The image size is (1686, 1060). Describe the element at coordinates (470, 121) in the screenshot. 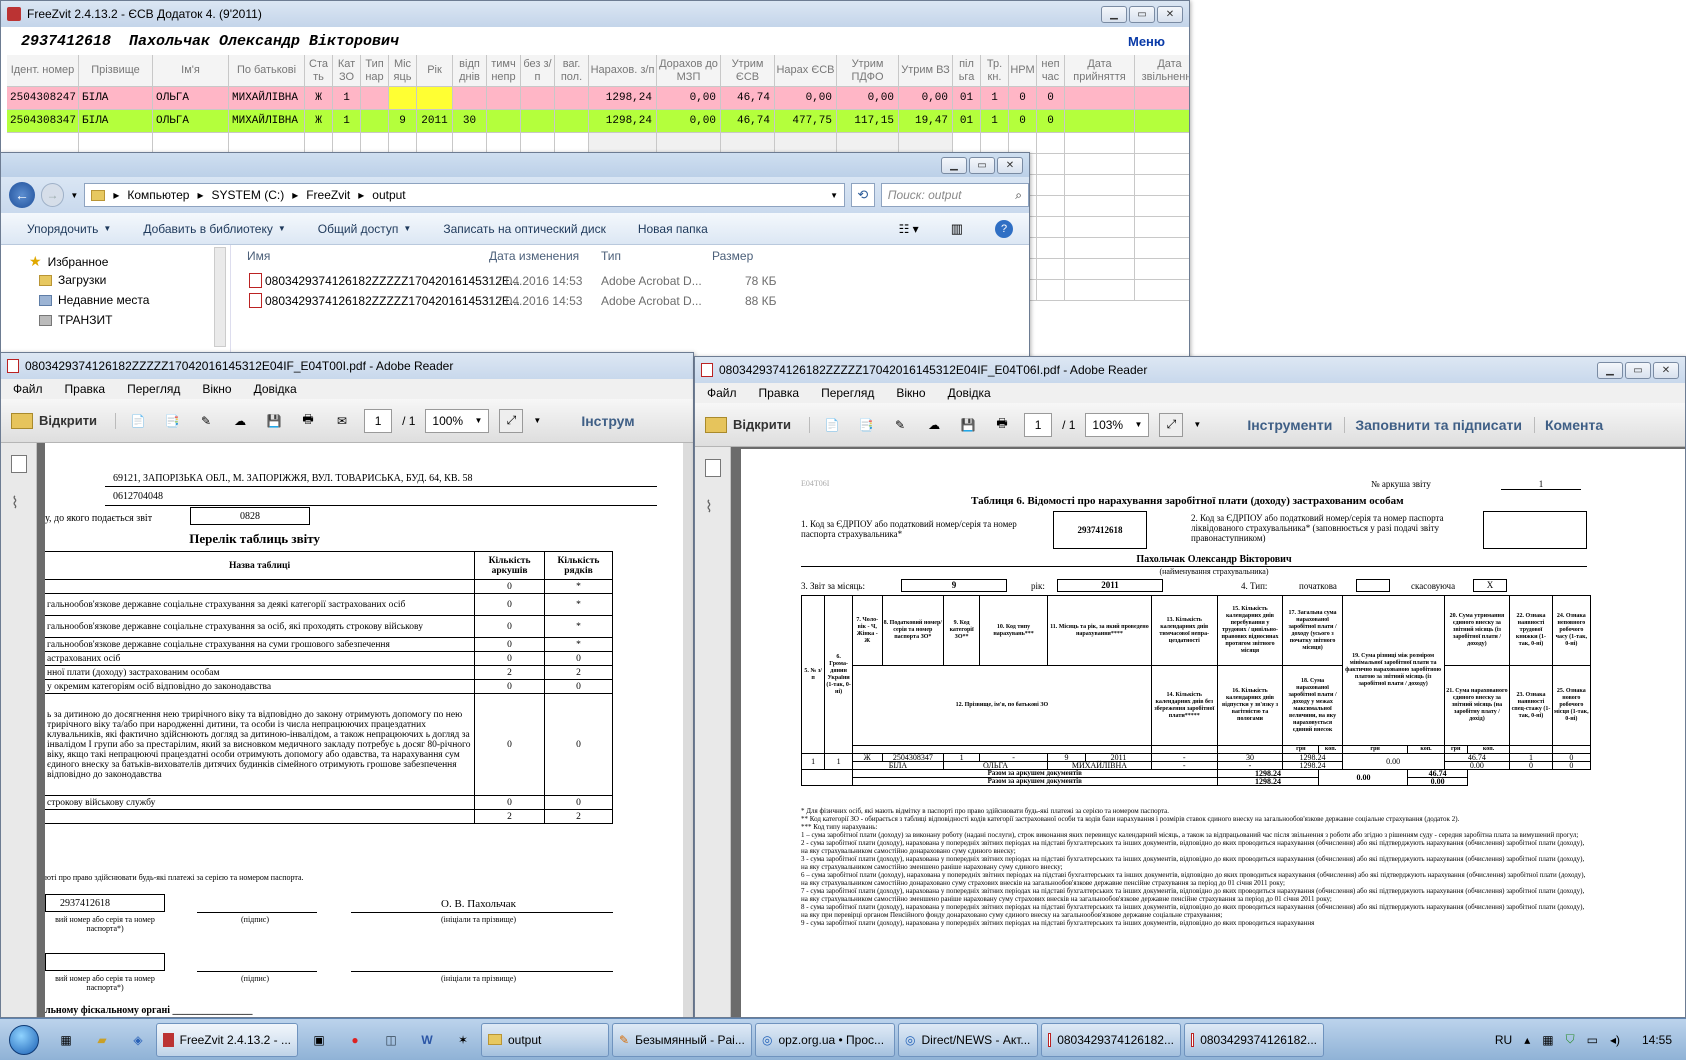

I see `grid-cell: 30` at that location.